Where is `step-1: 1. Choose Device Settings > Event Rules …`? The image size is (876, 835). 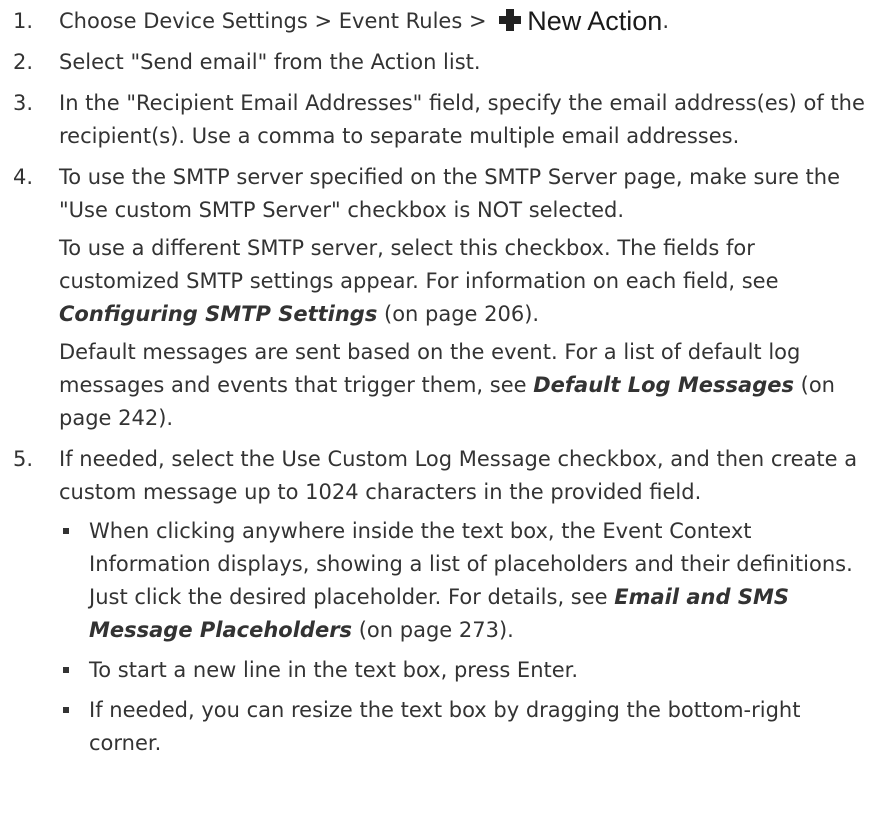
step-1: 1. Choose Device Settings > Event Rules … is located at coordinates (439, 21).